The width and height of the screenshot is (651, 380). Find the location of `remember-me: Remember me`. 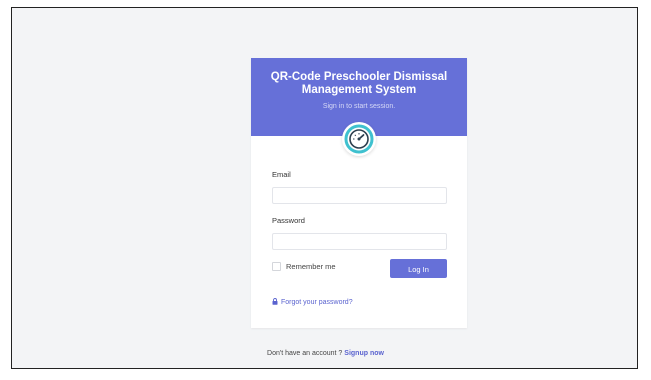

remember-me: Remember me is located at coordinates (304, 266).